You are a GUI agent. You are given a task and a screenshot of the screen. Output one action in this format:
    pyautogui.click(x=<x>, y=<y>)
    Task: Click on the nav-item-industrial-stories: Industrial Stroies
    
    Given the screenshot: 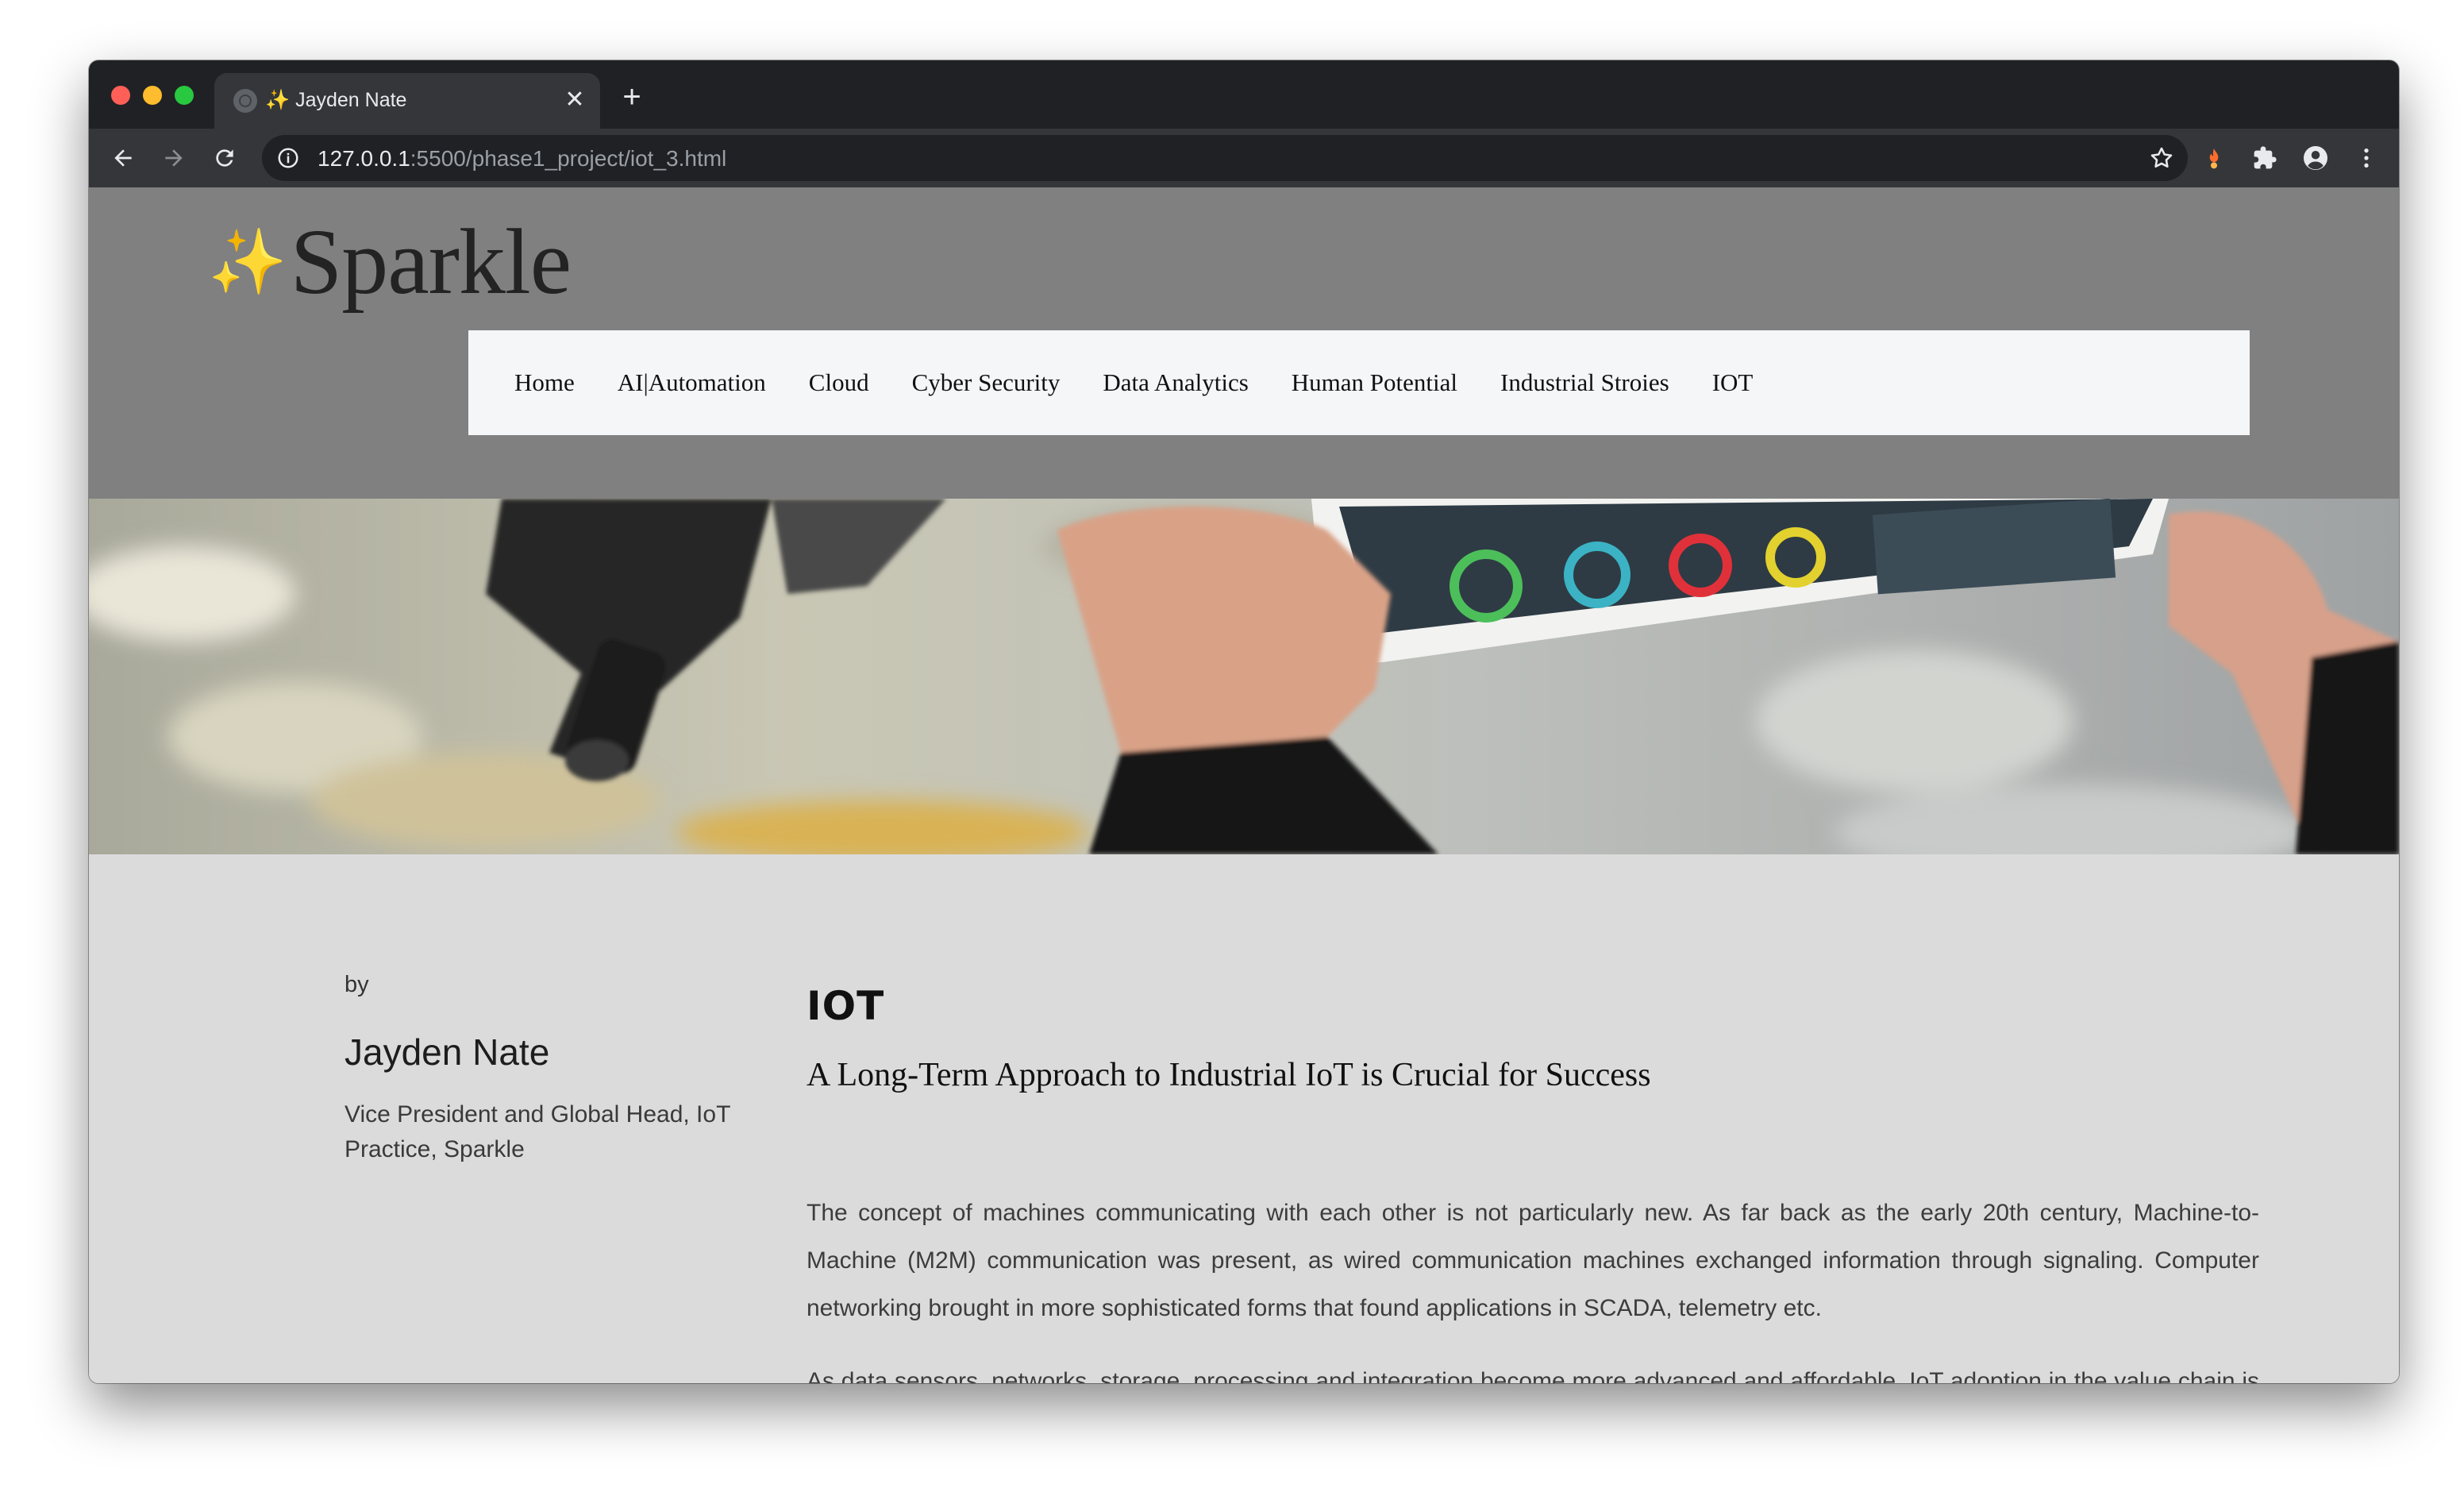 What is the action you would take?
    pyautogui.click(x=1584, y=382)
    